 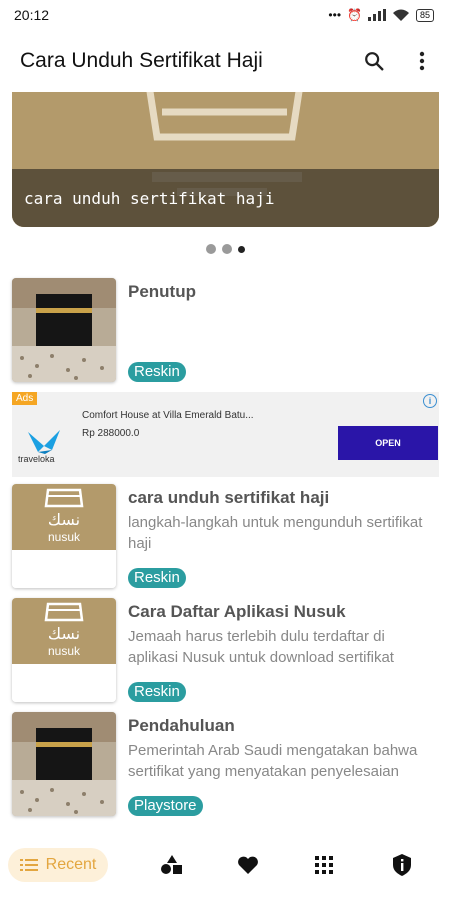 I want to click on heart-icon, so click(x=248, y=865).